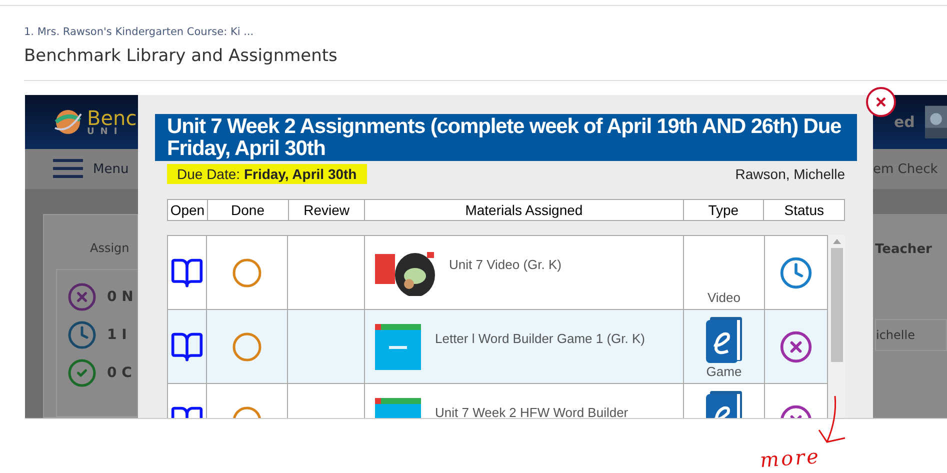 This screenshot has width=947, height=473. I want to click on material-title: Letter l Word Builder Game 1 (Gr. K), so click(540, 338).